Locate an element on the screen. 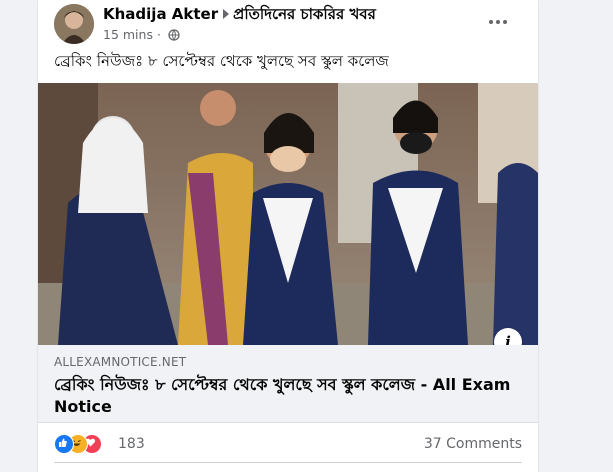 The image size is (613, 472). caret-right-icon is located at coordinates (226, 14).